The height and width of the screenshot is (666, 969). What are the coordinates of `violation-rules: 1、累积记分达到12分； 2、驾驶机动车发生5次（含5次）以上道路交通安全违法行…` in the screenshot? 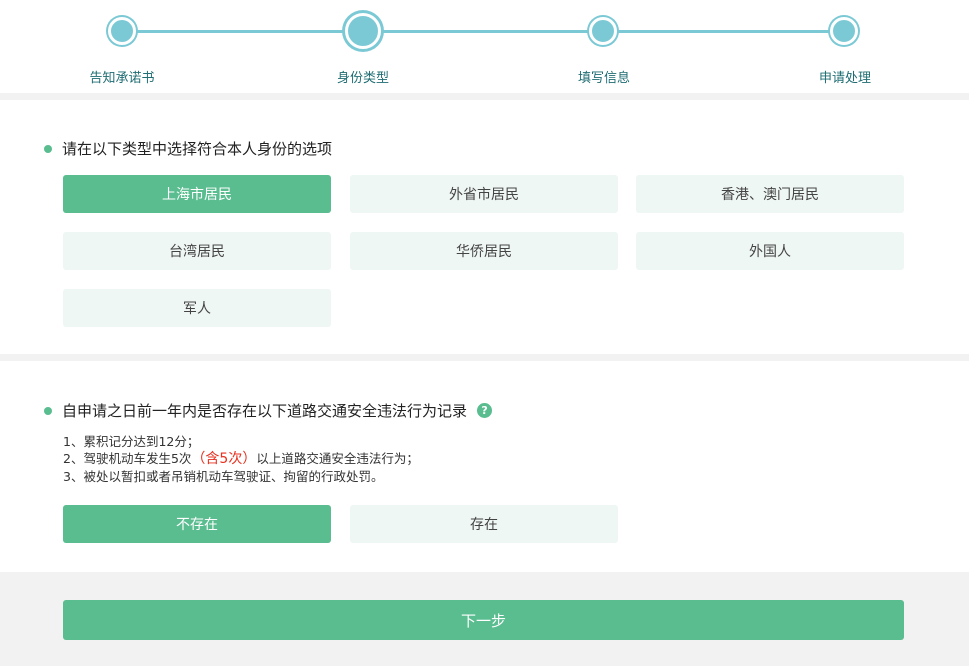 It's located at (241, 459).